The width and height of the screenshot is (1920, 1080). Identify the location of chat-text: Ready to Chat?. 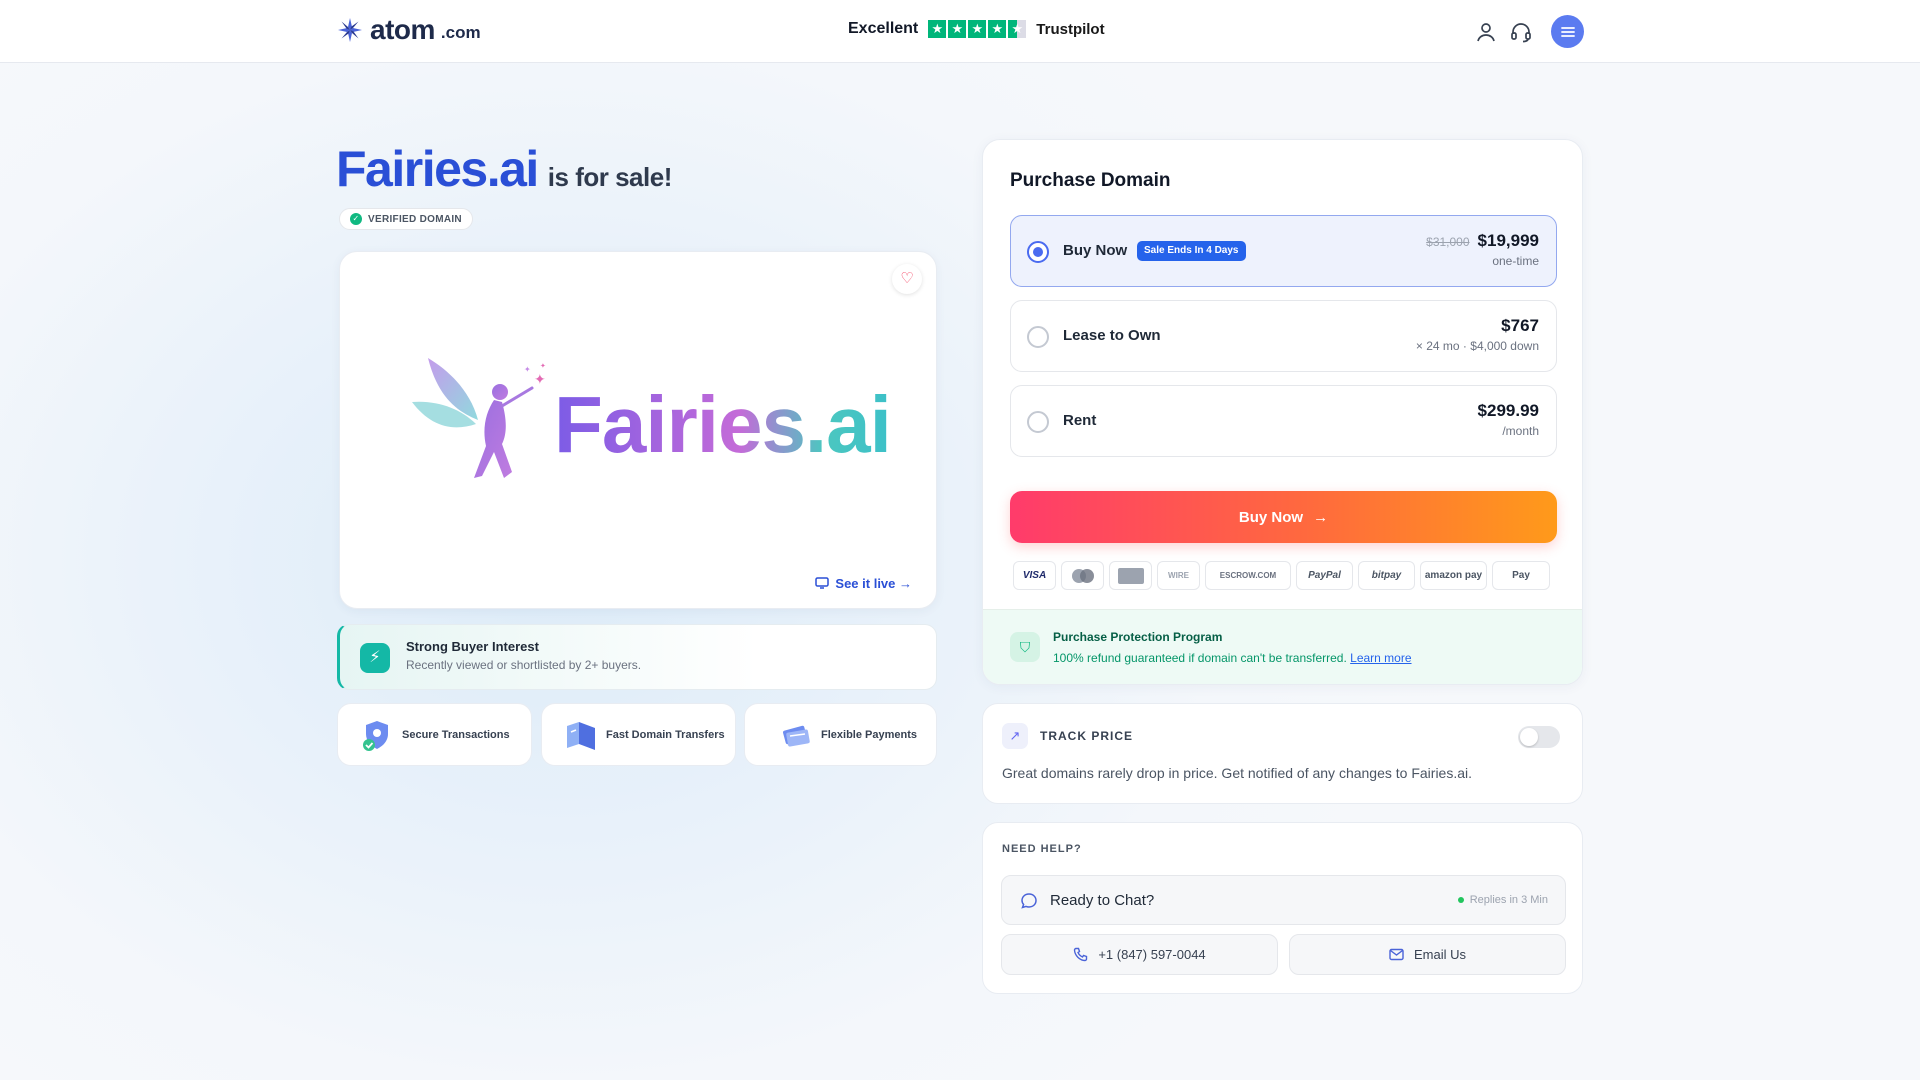
(1102, 900).